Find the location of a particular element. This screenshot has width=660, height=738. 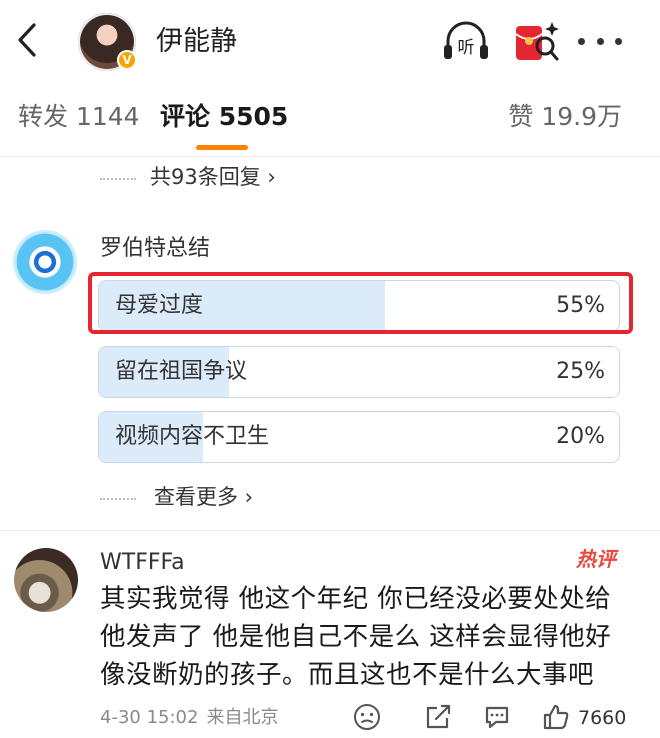

red-packet-icon is located at coordinates (536, 42).